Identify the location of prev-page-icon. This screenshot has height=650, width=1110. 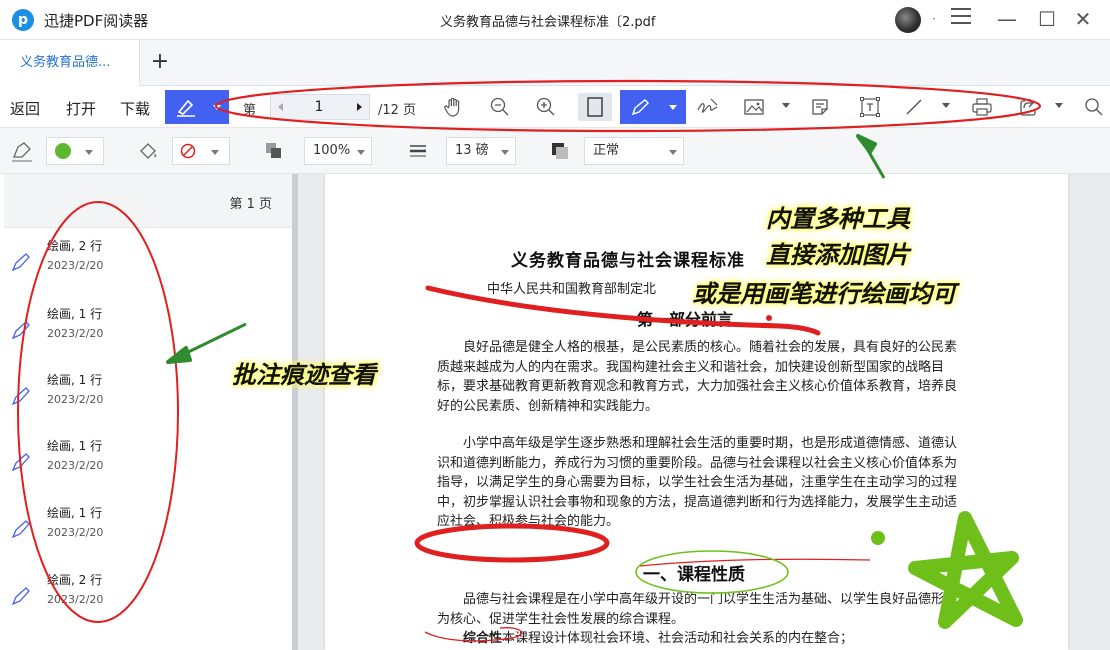
(281, 107).